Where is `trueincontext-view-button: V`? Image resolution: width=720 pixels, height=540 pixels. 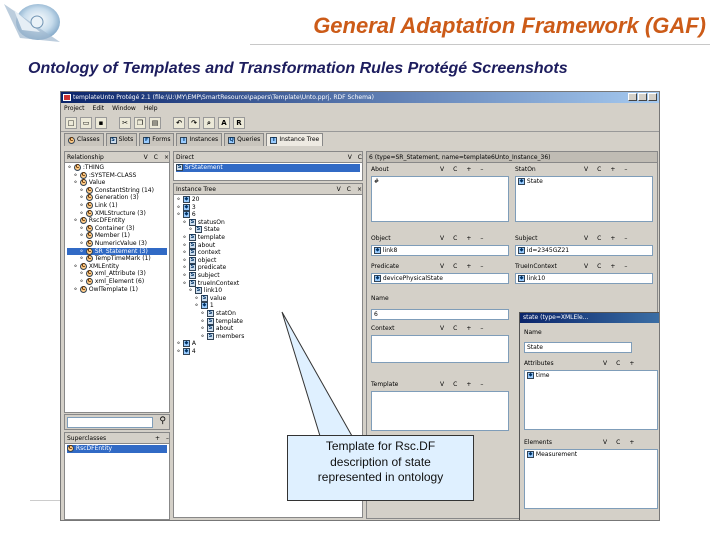 trueincontext-view-button: V is located at coordinates (586, 267).